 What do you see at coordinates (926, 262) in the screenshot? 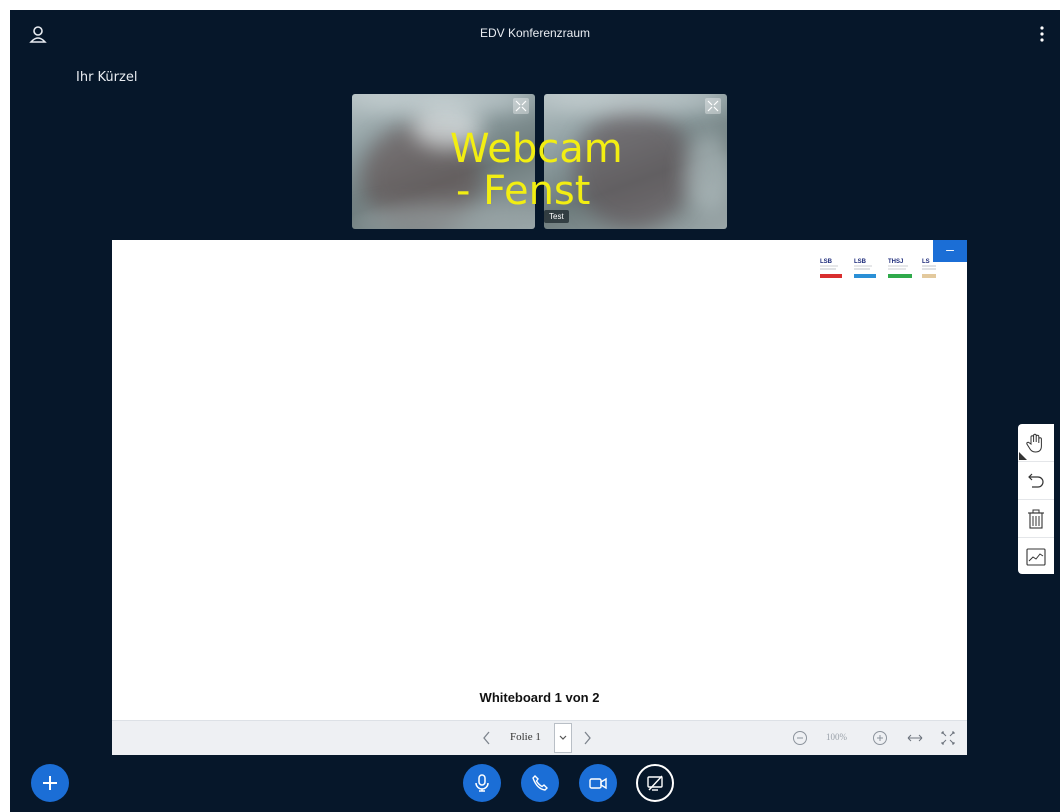
I see `logo-4: LS` at bounding box center [926, 262].